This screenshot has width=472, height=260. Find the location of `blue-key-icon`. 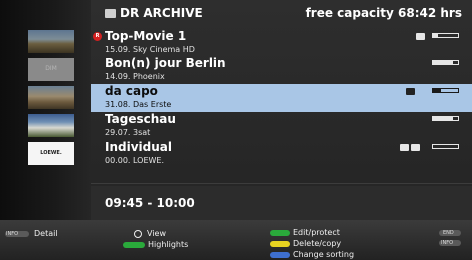

blue-key-icon is located at coordinates (280, 255).